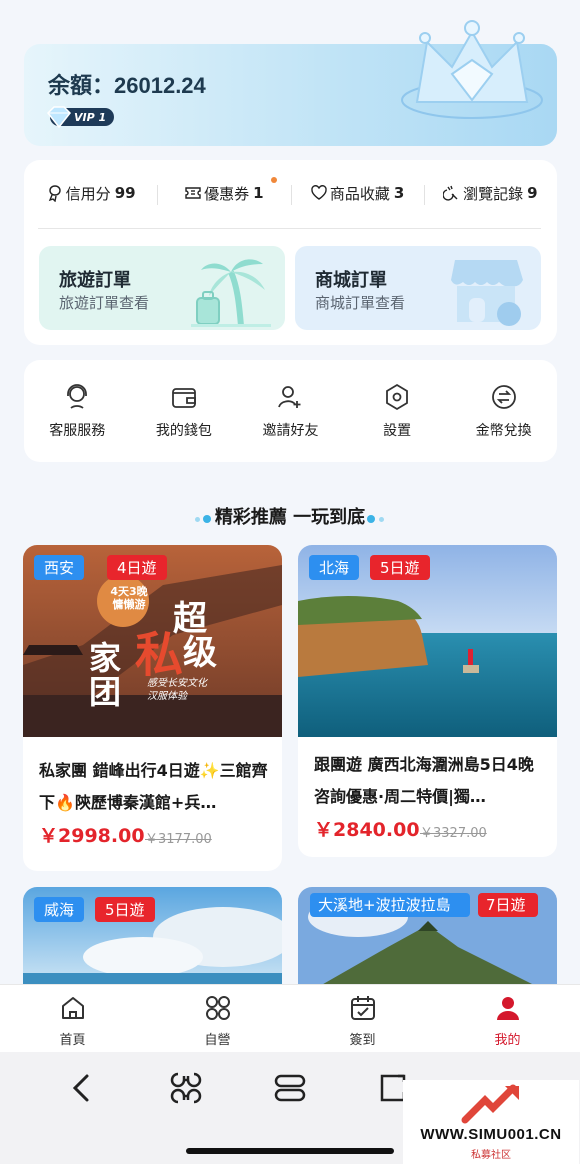 The image size is (580, 1164). I want to click on stat-label: 優惠券, so click(227, 193).